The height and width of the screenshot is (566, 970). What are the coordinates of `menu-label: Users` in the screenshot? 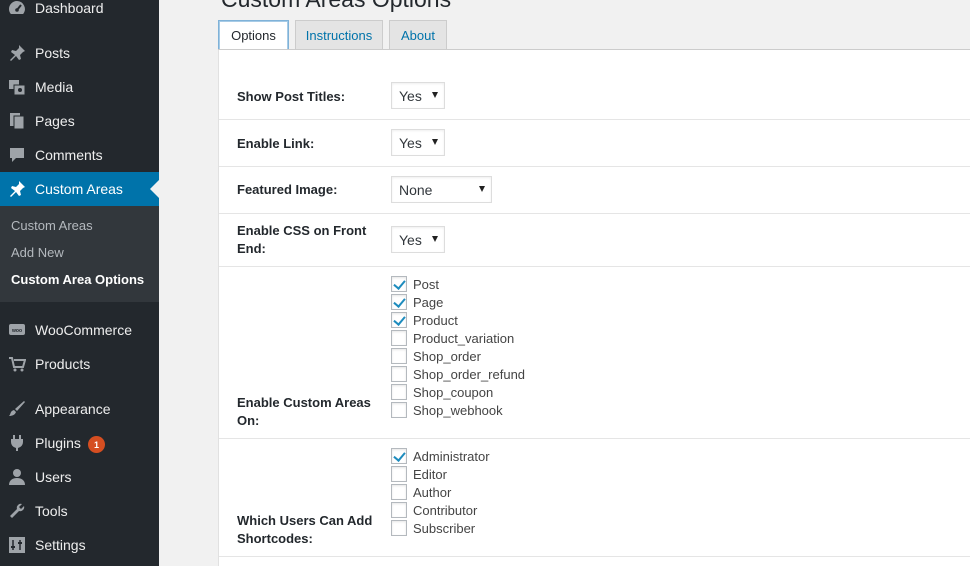 It's located at (53, 477).